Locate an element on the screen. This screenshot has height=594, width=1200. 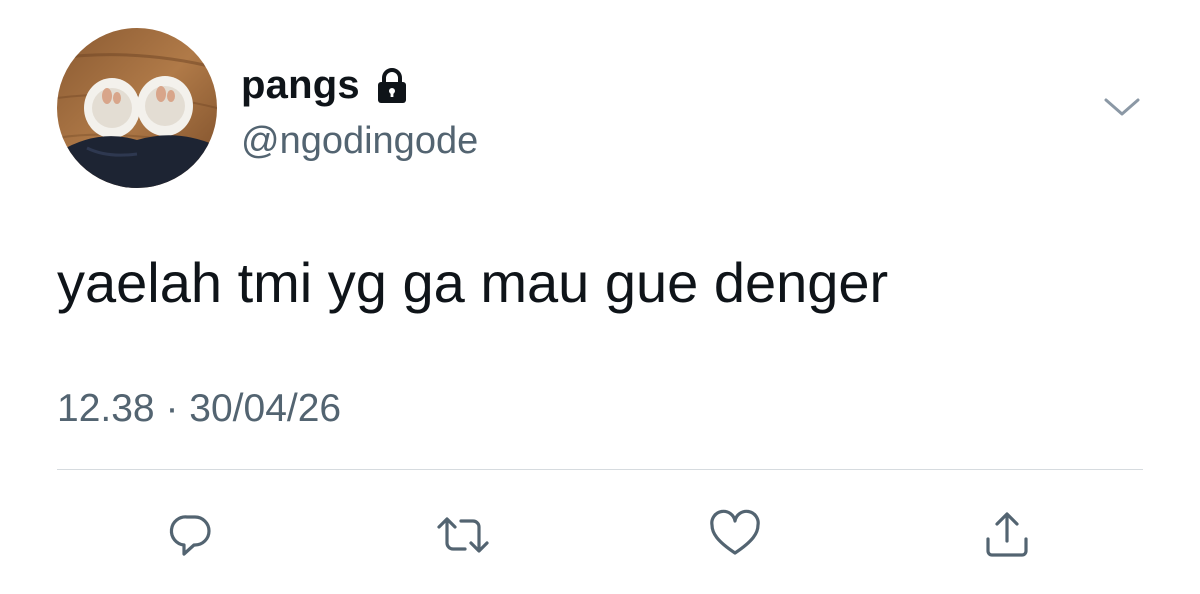
reply-icon is located at coordinates (190, 535).